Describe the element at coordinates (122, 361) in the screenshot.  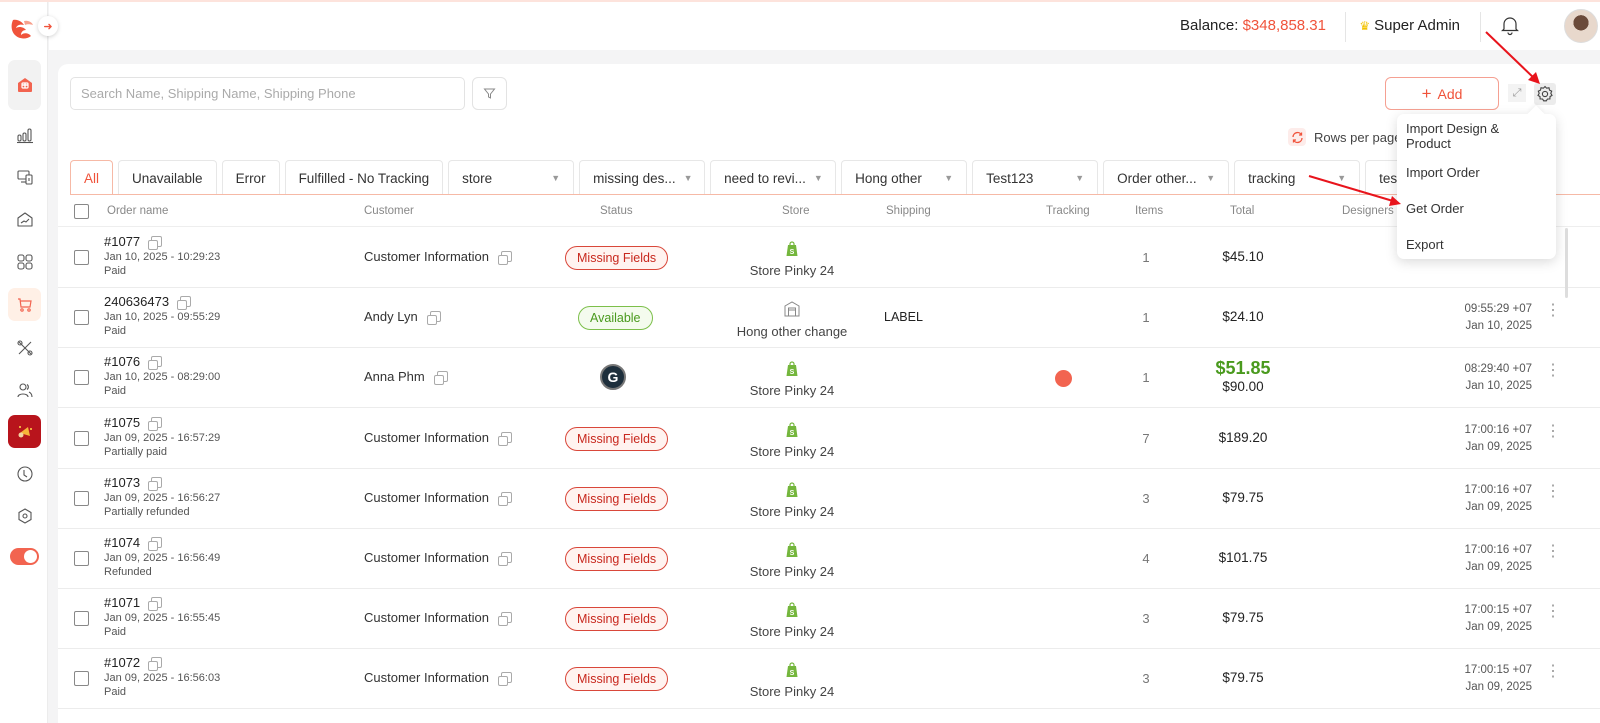
I see `order-name: #1076` at that location.